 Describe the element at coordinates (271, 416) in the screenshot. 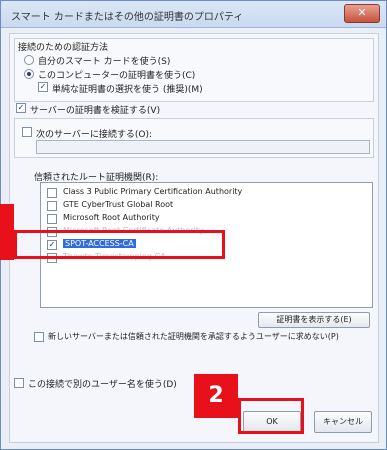

I see `highlight-ok-button` at that location.